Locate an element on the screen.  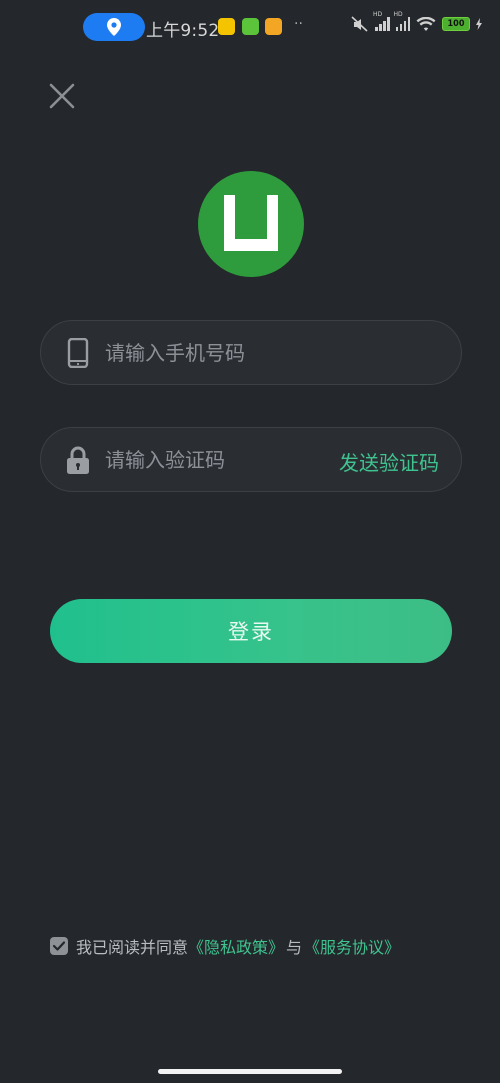
app-notification-icon is located at coordinates (250, 26).